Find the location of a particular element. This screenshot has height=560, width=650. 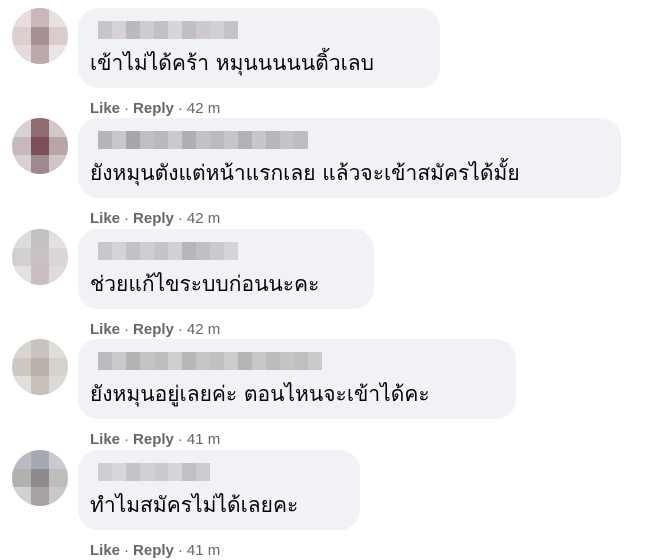

comment-bubble: ช่วยแก้ไขระบบก่อนนะคะ is located at coordinates (226, 269).